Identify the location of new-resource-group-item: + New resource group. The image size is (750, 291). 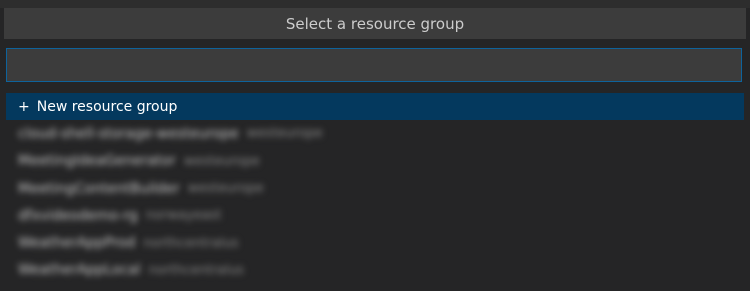
(375, 107).